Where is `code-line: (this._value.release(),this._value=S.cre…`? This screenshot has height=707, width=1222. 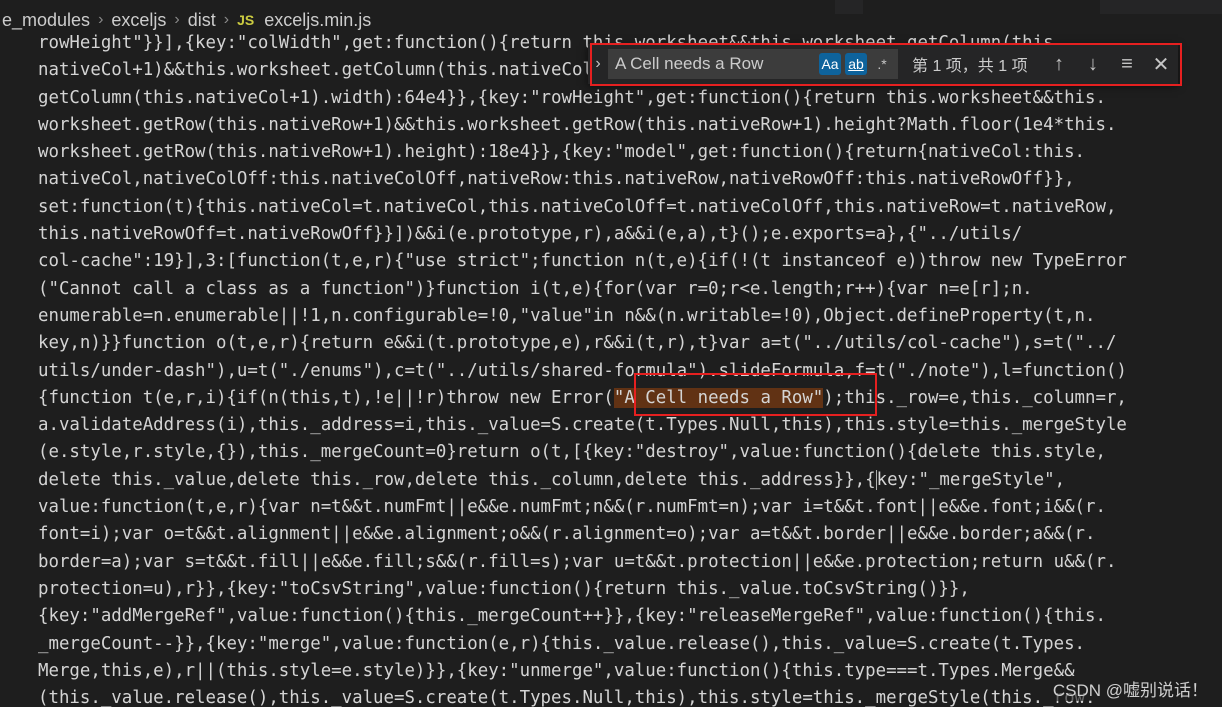
code-line: (this._value.release(),this._value=S.cre… is located at coordinates (567, 697).